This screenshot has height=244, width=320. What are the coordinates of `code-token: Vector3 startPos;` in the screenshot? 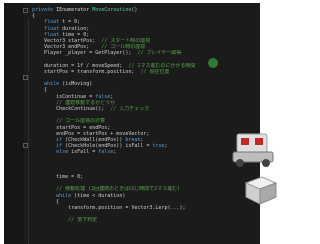 It's located at (67, 40).